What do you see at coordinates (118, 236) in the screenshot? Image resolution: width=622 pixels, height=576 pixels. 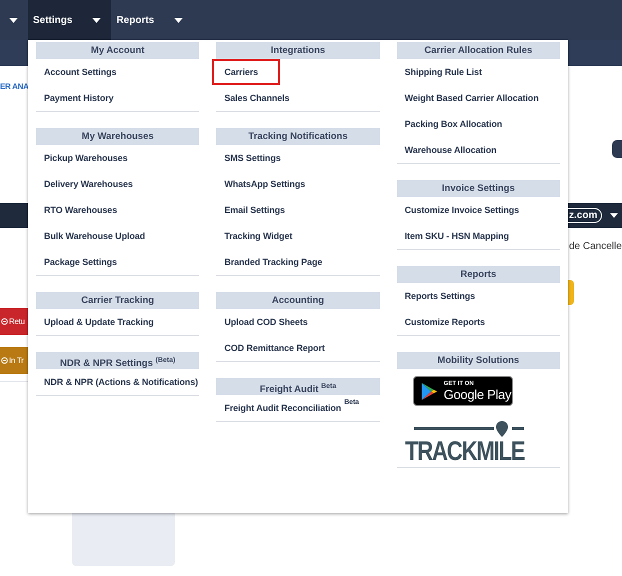 I see `menu-link: Bulk Warehouse Upload` at bounding box center [118, 236].